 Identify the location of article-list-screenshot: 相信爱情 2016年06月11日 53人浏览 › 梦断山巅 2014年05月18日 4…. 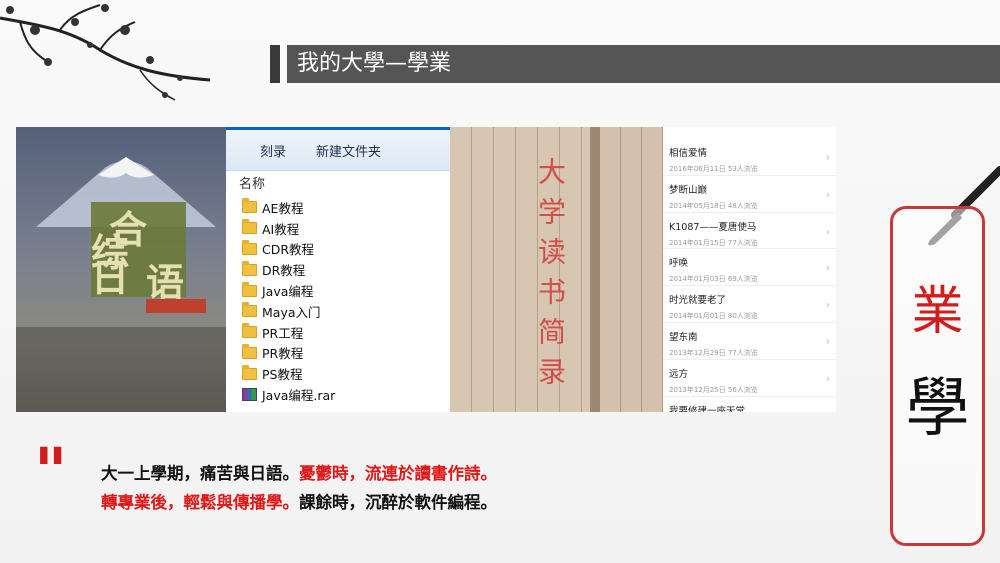
(749, 269).